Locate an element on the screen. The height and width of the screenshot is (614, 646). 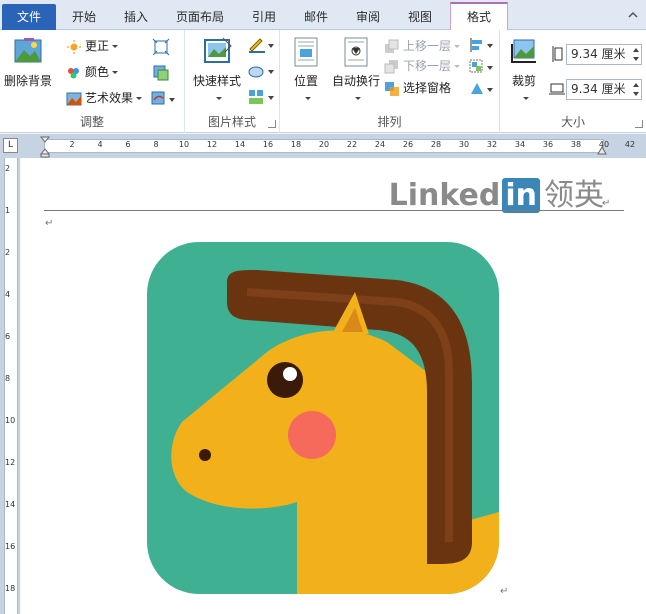
group-size: 裁剪 9.34 厘米 9.34 厘米 大小 is located at coordinates (573, 81).